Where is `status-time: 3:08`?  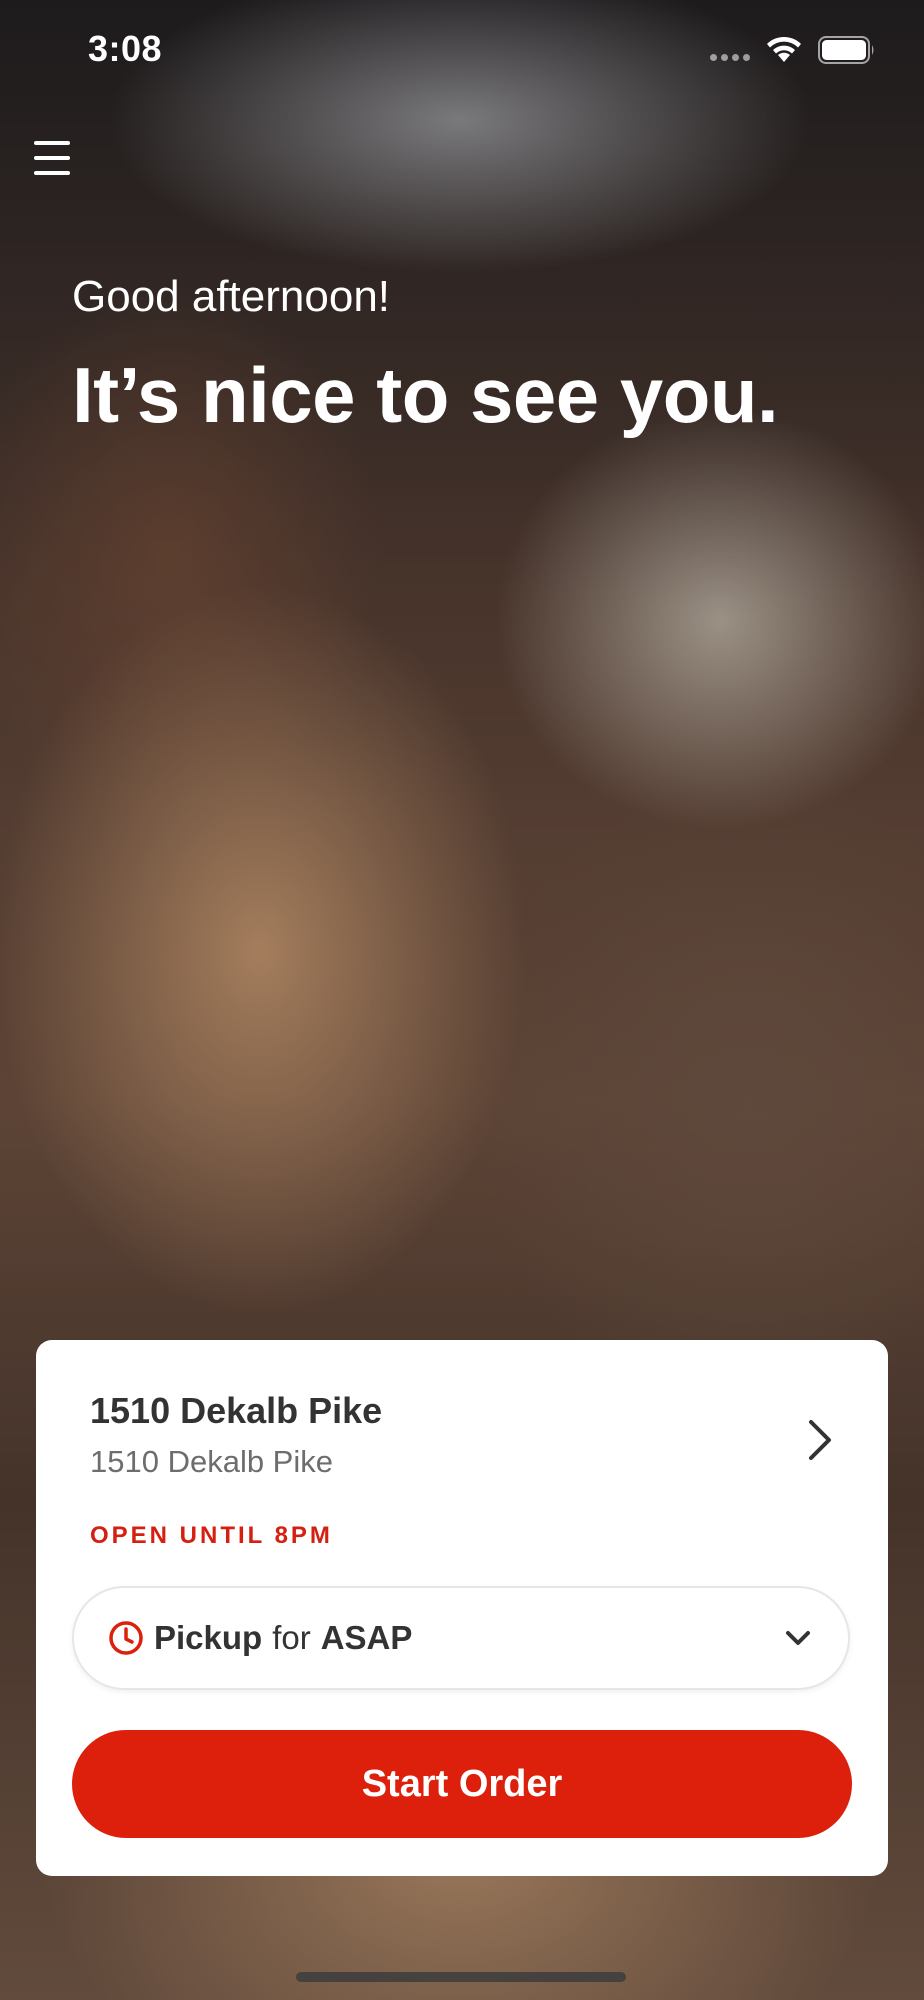
status-time: 3:08 is located at coordinates (125, 48).